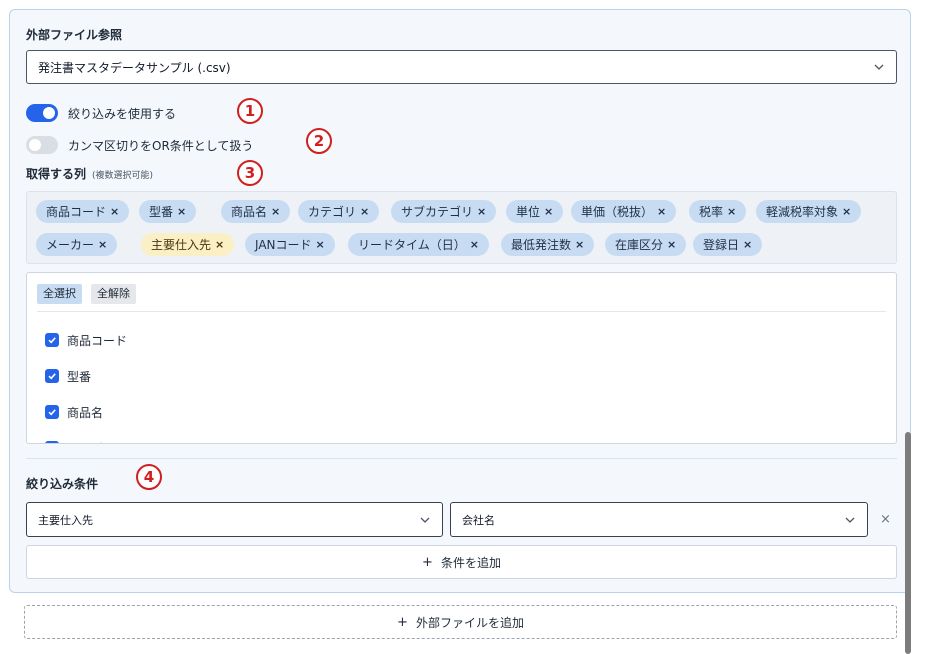 The image size is (925, 654). I want to click on column-chip: 商品コード ×, so click(83, 211).